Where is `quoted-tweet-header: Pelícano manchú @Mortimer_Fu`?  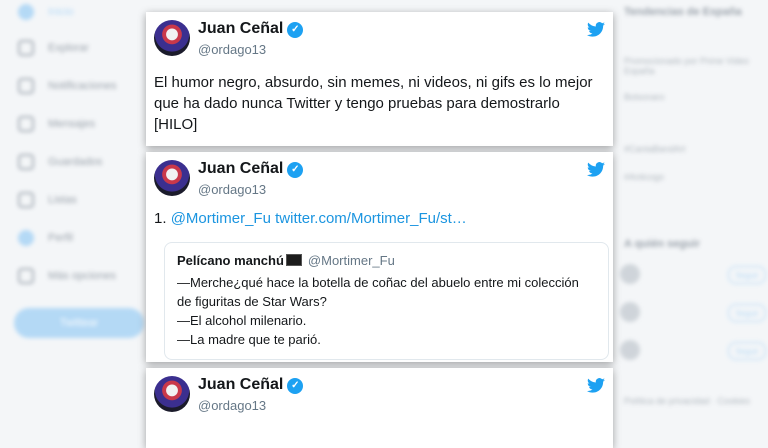
quoted-tweet-header: Pelícano manchú @Mortimer_Fu is located at coordinates (386, 260).